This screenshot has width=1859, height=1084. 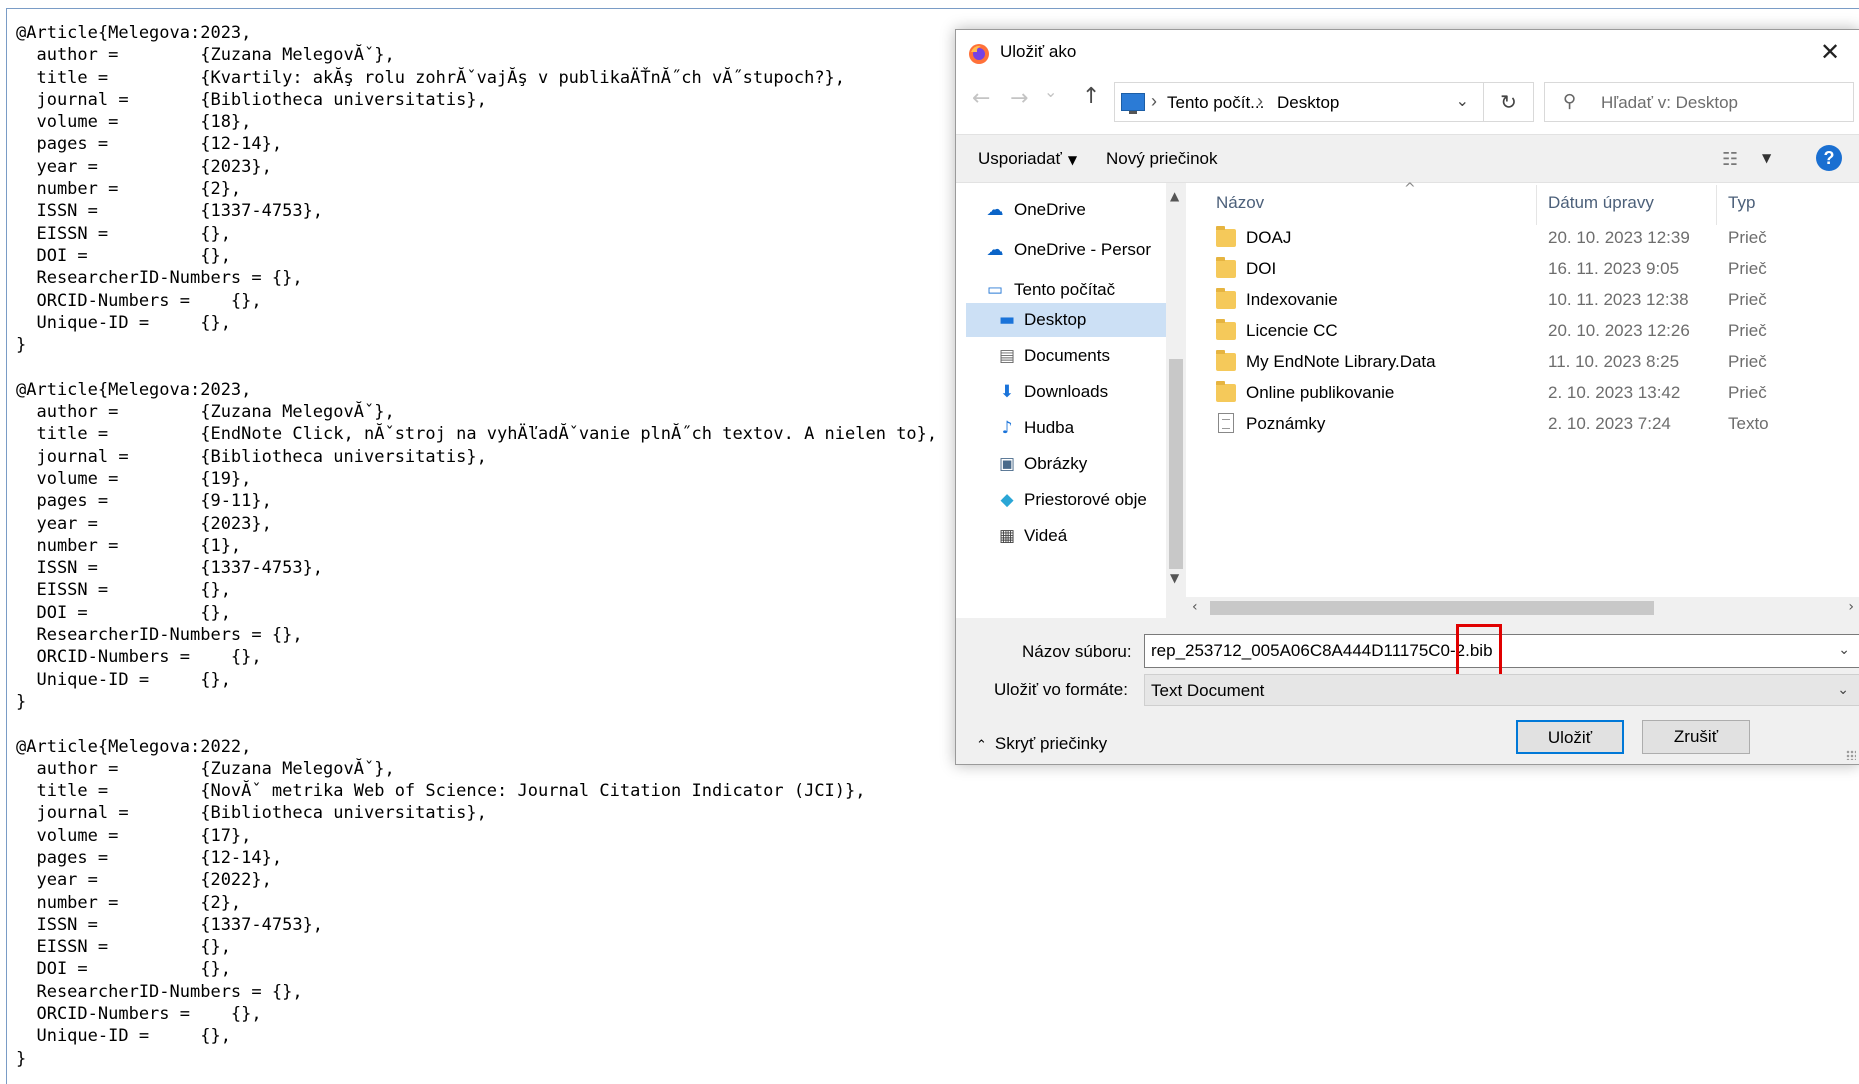 I want to click on format-select: Text Document ⌄, so click(x=1501, y=690).